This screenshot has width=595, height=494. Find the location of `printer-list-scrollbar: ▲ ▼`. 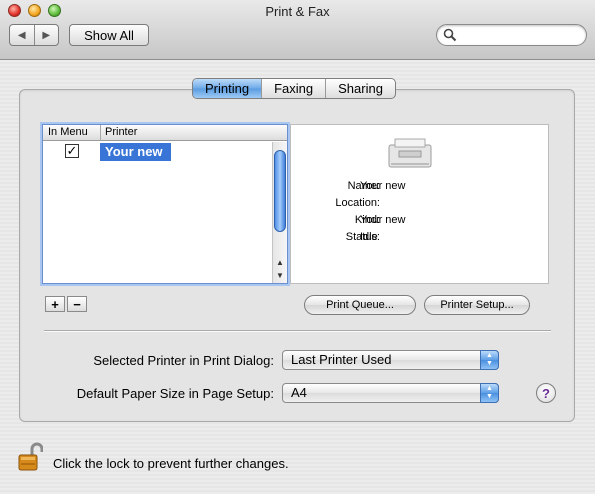

printer-list-scrollbar: ▲ ▼ is located at coordinates (279, 212).